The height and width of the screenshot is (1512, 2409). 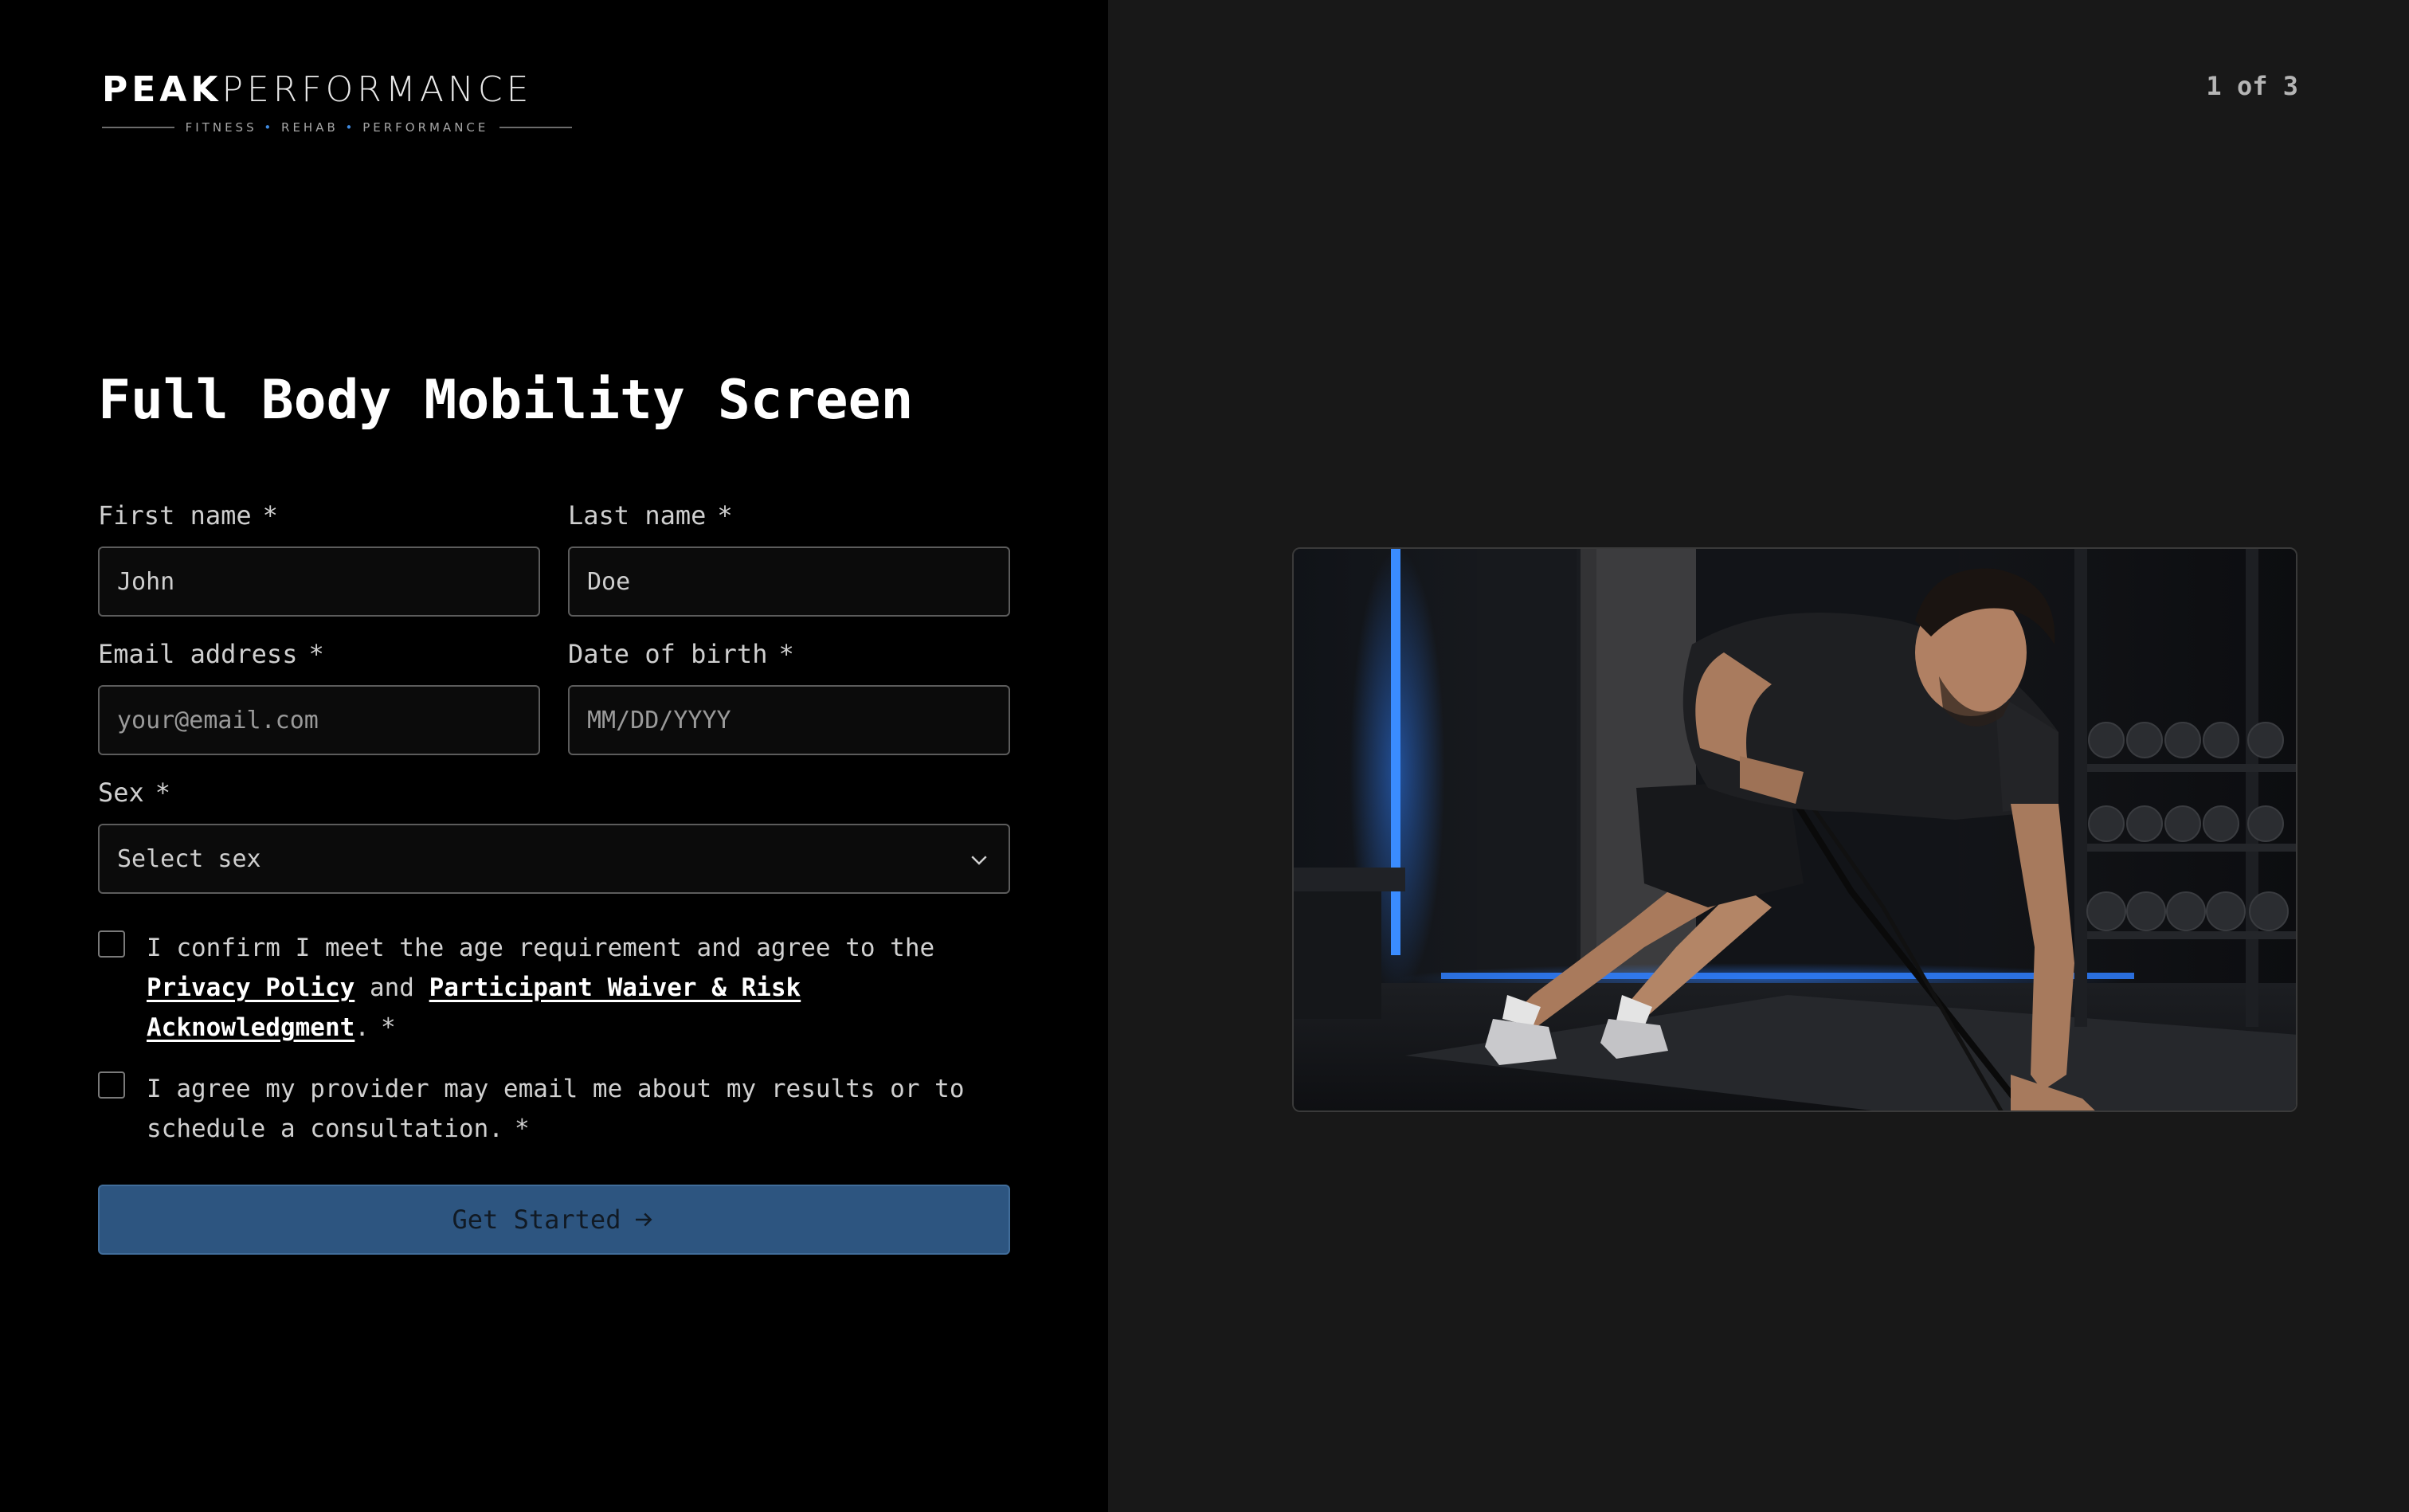 I want to click on tagline-word: PERFORMANCE, so click(x=425, y=128).